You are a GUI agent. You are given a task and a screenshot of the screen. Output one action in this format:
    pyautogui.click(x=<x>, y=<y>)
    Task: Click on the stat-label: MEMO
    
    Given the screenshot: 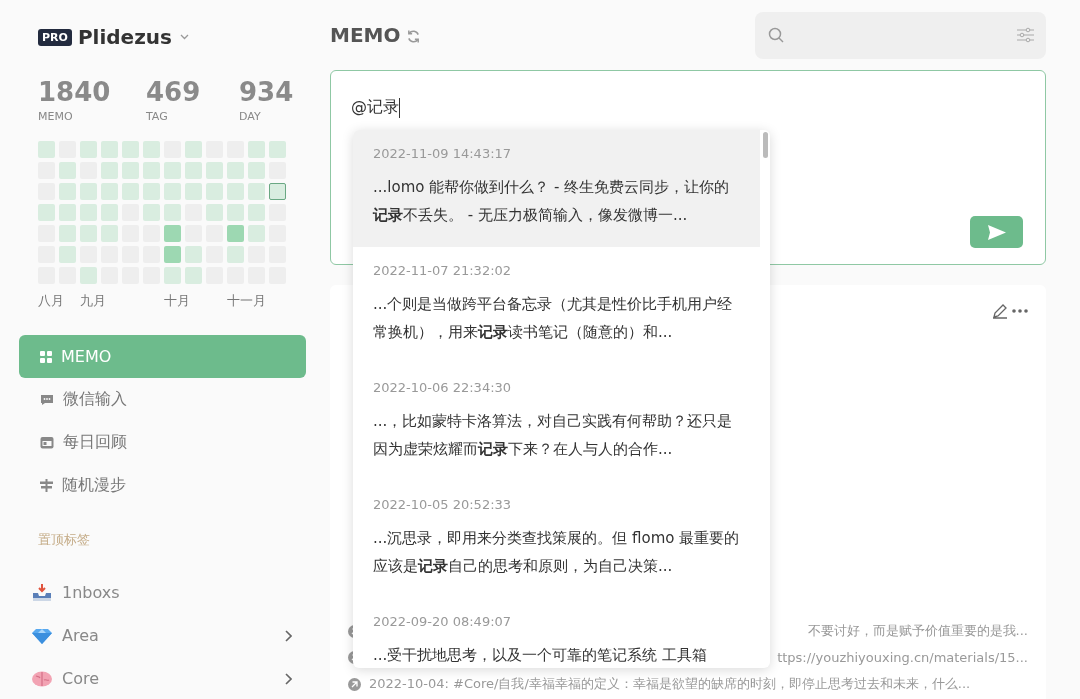 What is the action you would take?
    pyautogui.click(x=56, y=116)
    